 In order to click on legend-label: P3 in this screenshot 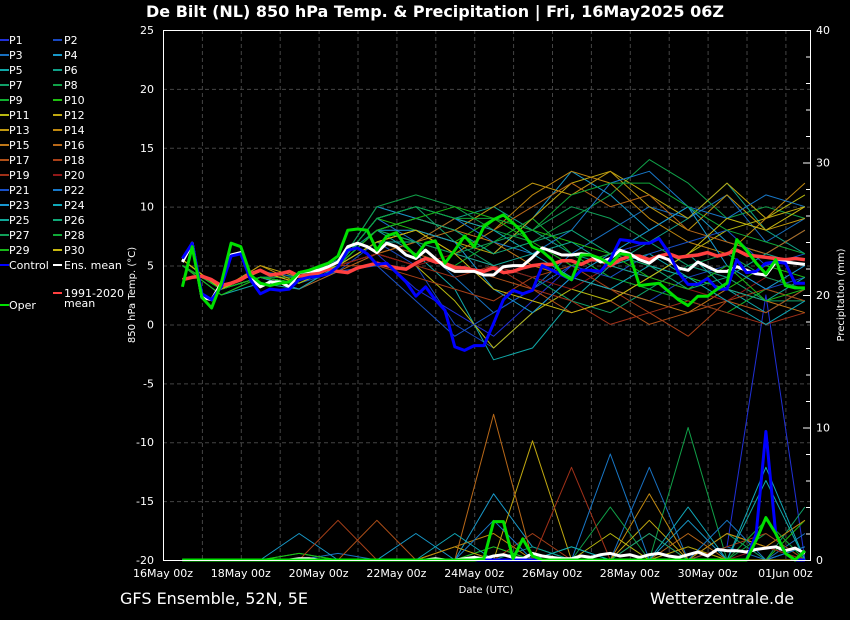, I will do `click(16, 55)`.